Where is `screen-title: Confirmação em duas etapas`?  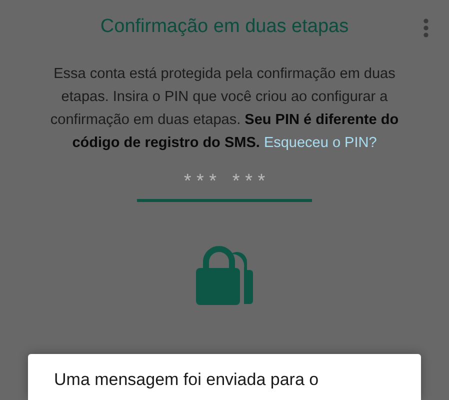
screen-title: Confirmação em duas etapas is located at coordinates (224, 27).